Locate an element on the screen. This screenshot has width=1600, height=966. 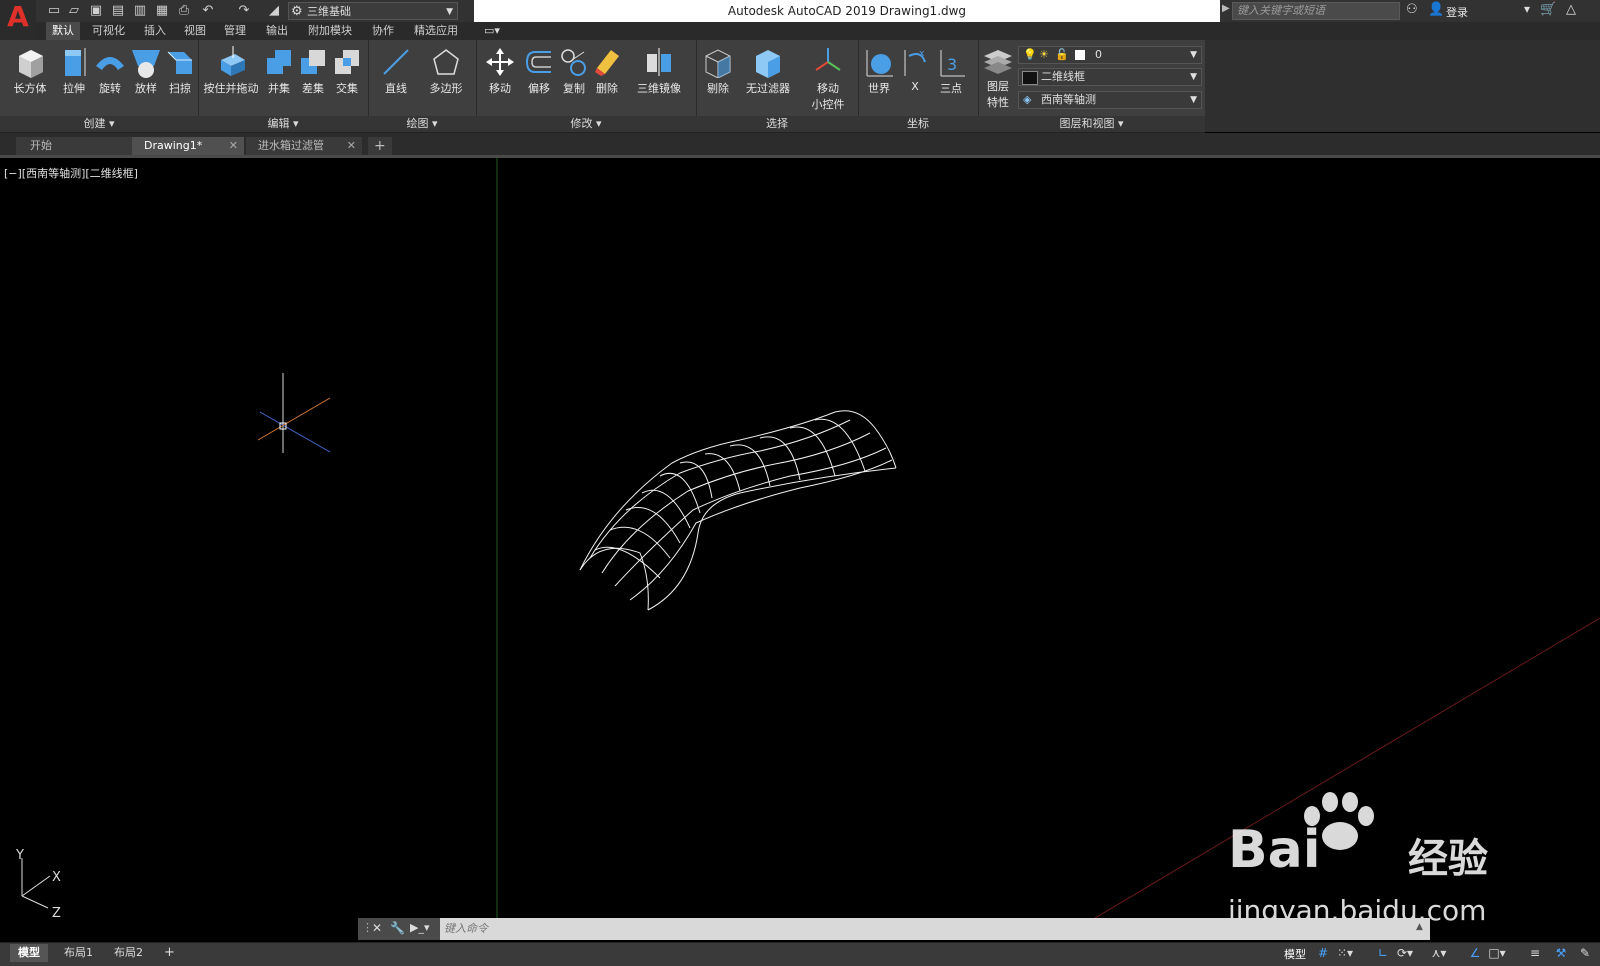
ucs-world-tool: 世界 is located at coordinates (879, 71).